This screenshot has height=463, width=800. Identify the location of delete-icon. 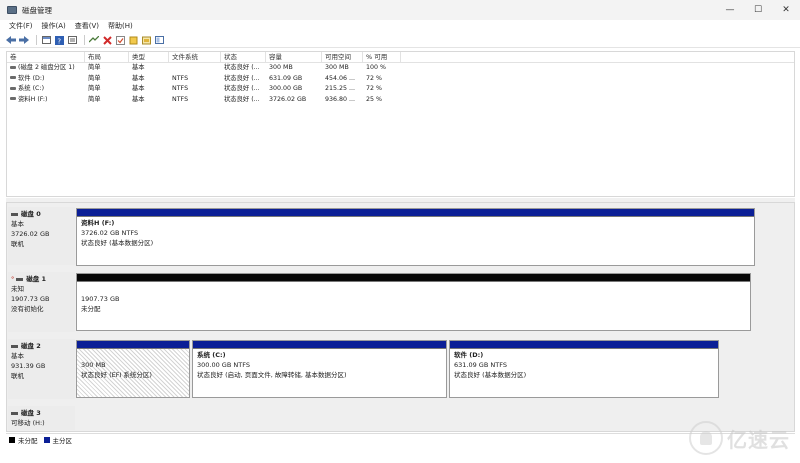
(107, 40).